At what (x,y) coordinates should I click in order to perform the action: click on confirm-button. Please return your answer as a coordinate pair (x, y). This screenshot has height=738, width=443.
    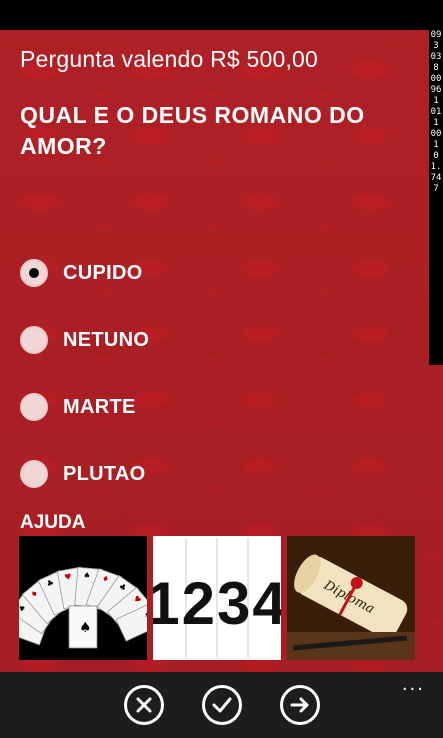
    Looking at the image, I should click on (222, 705).